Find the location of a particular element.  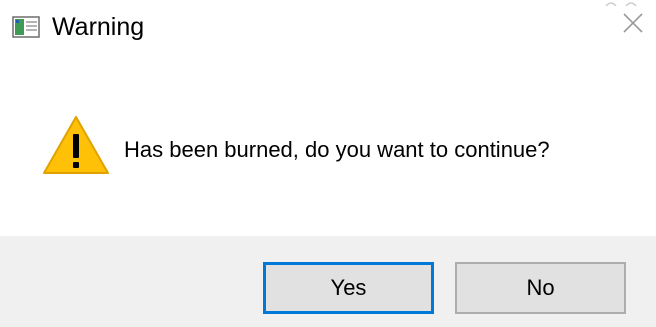

app-window-icon is located at coordinates (26, 27).